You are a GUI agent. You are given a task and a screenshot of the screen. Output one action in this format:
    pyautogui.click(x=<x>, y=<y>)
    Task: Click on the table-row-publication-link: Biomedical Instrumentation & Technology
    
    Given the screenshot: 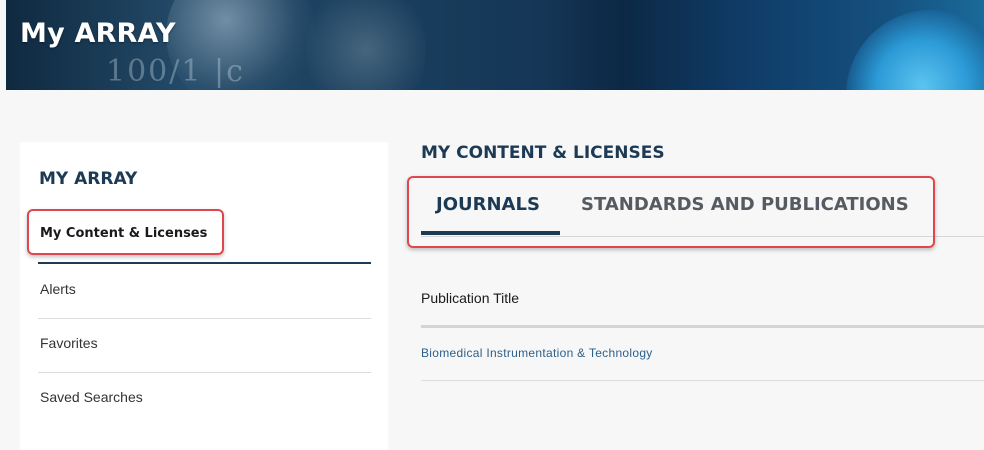 What is the action you would take?
    pyautogui.click(x=537, y=353)
    